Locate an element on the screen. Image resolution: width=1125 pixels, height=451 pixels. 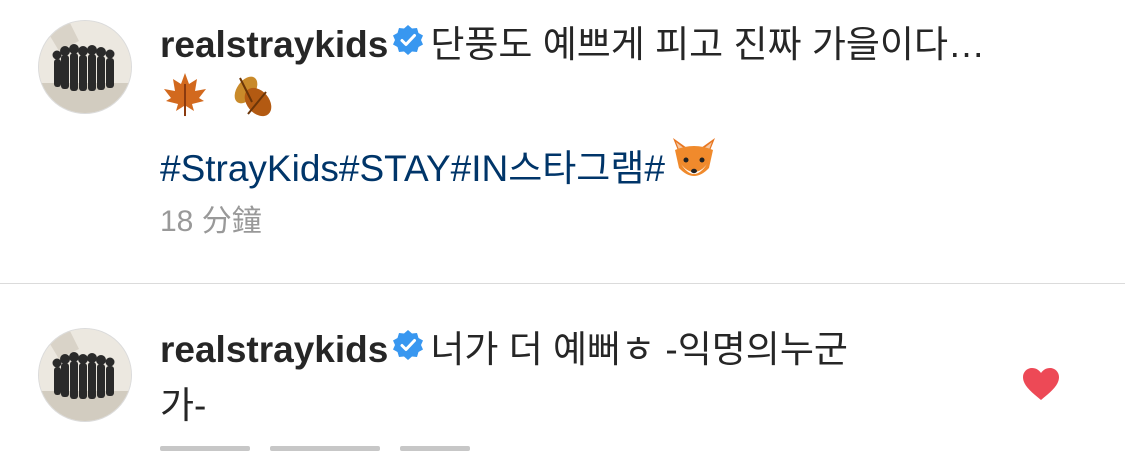
maple-leaf-icon is located at coordinates (185, 102).